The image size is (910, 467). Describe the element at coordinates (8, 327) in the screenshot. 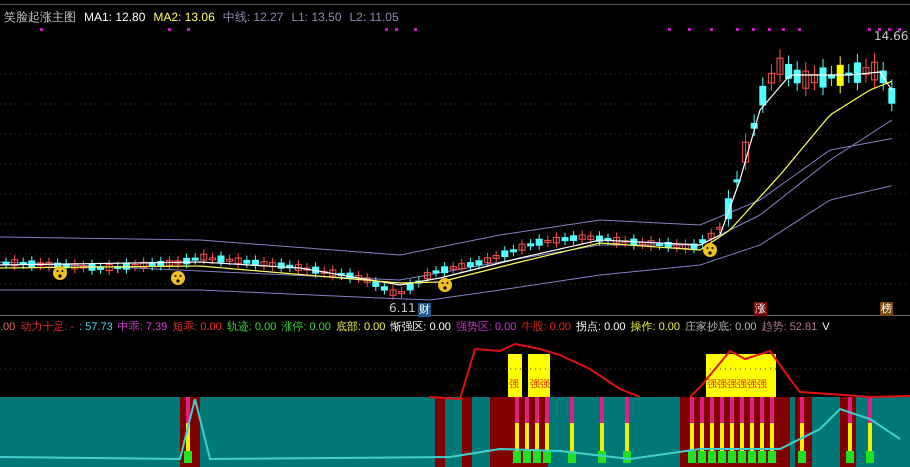

I see `indicator-value: .00` at that location.